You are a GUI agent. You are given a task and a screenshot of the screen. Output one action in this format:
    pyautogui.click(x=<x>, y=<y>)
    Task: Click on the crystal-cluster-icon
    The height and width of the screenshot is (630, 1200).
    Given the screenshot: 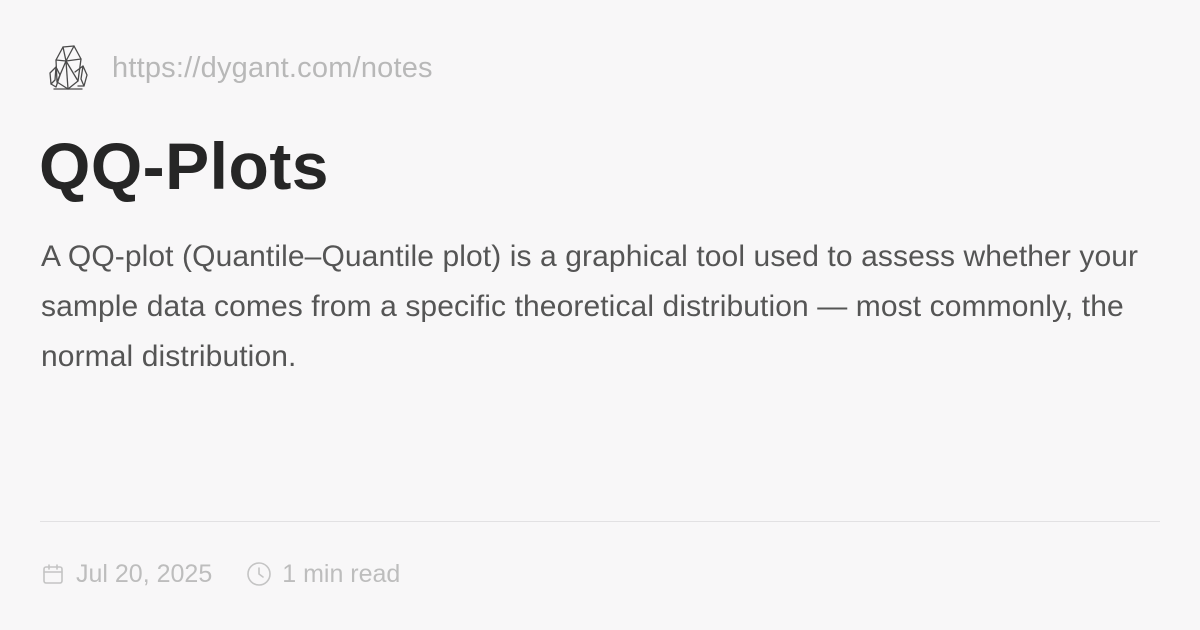 What is the action you would take?
    pyautogui.click(x=68, y=68)
    